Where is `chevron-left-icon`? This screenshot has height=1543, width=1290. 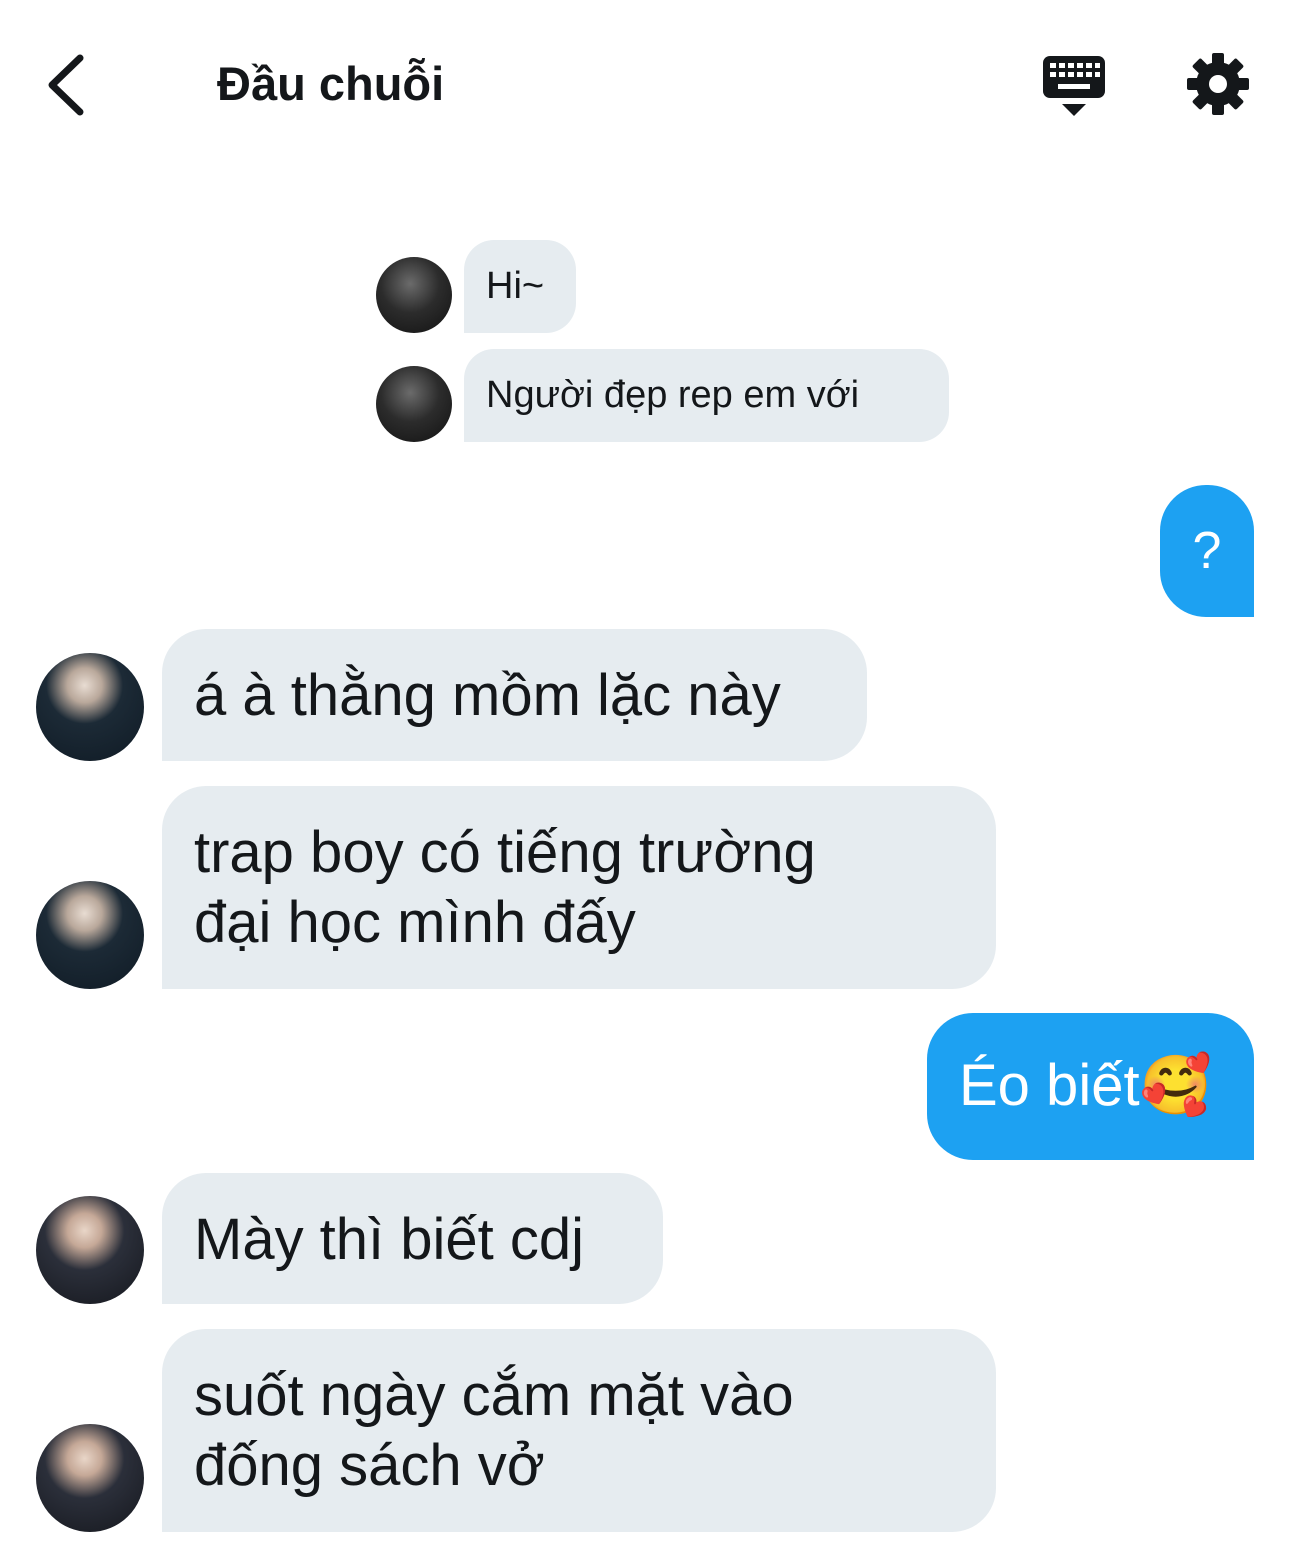 chevron-left-icon is located at coordinates (66, 85).